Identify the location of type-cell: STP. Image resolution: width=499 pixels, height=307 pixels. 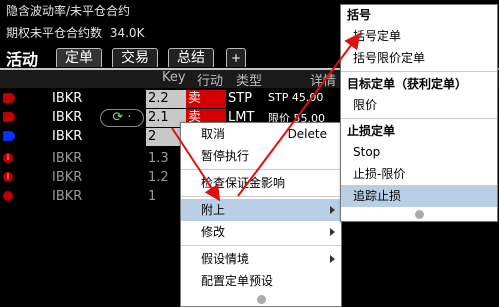
(240, 98).